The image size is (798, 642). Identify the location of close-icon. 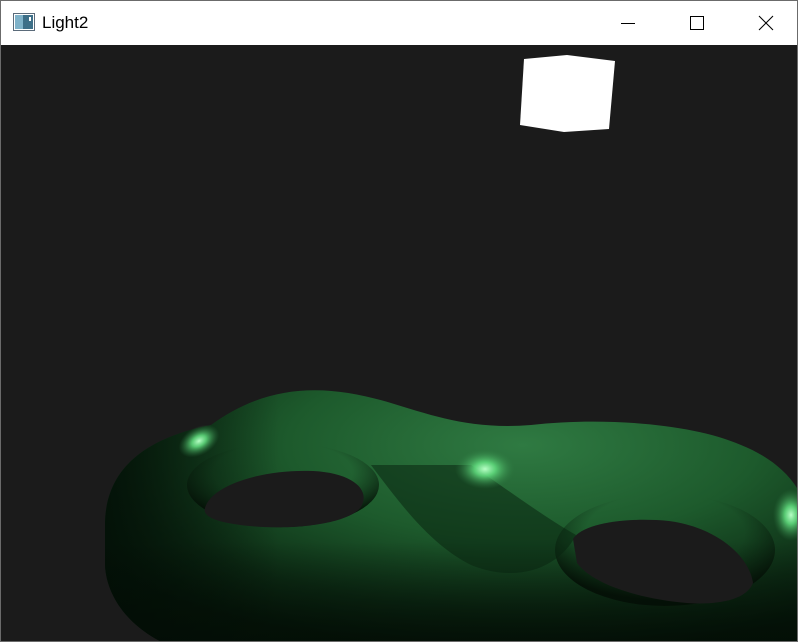
(766, 23).